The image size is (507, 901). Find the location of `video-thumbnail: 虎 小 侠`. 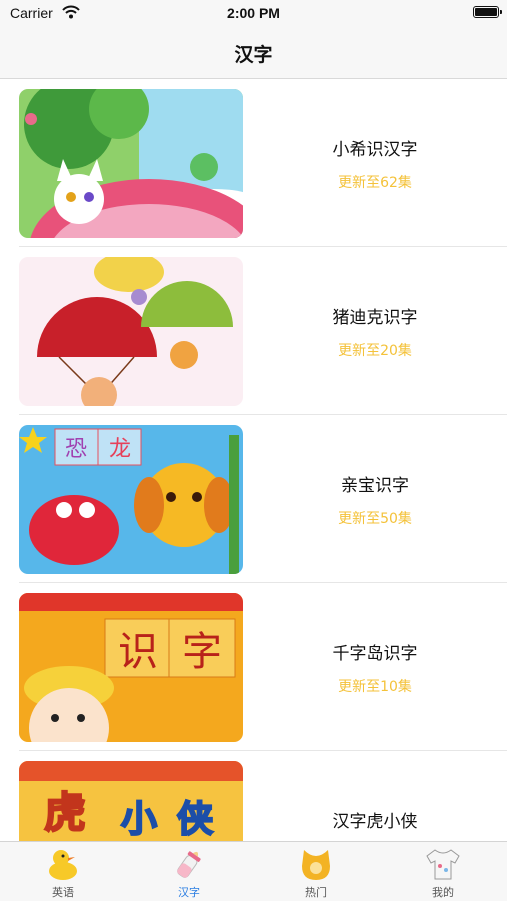

video-thumbnail: 虎 小 侠 is located at coordinates (131, 801).